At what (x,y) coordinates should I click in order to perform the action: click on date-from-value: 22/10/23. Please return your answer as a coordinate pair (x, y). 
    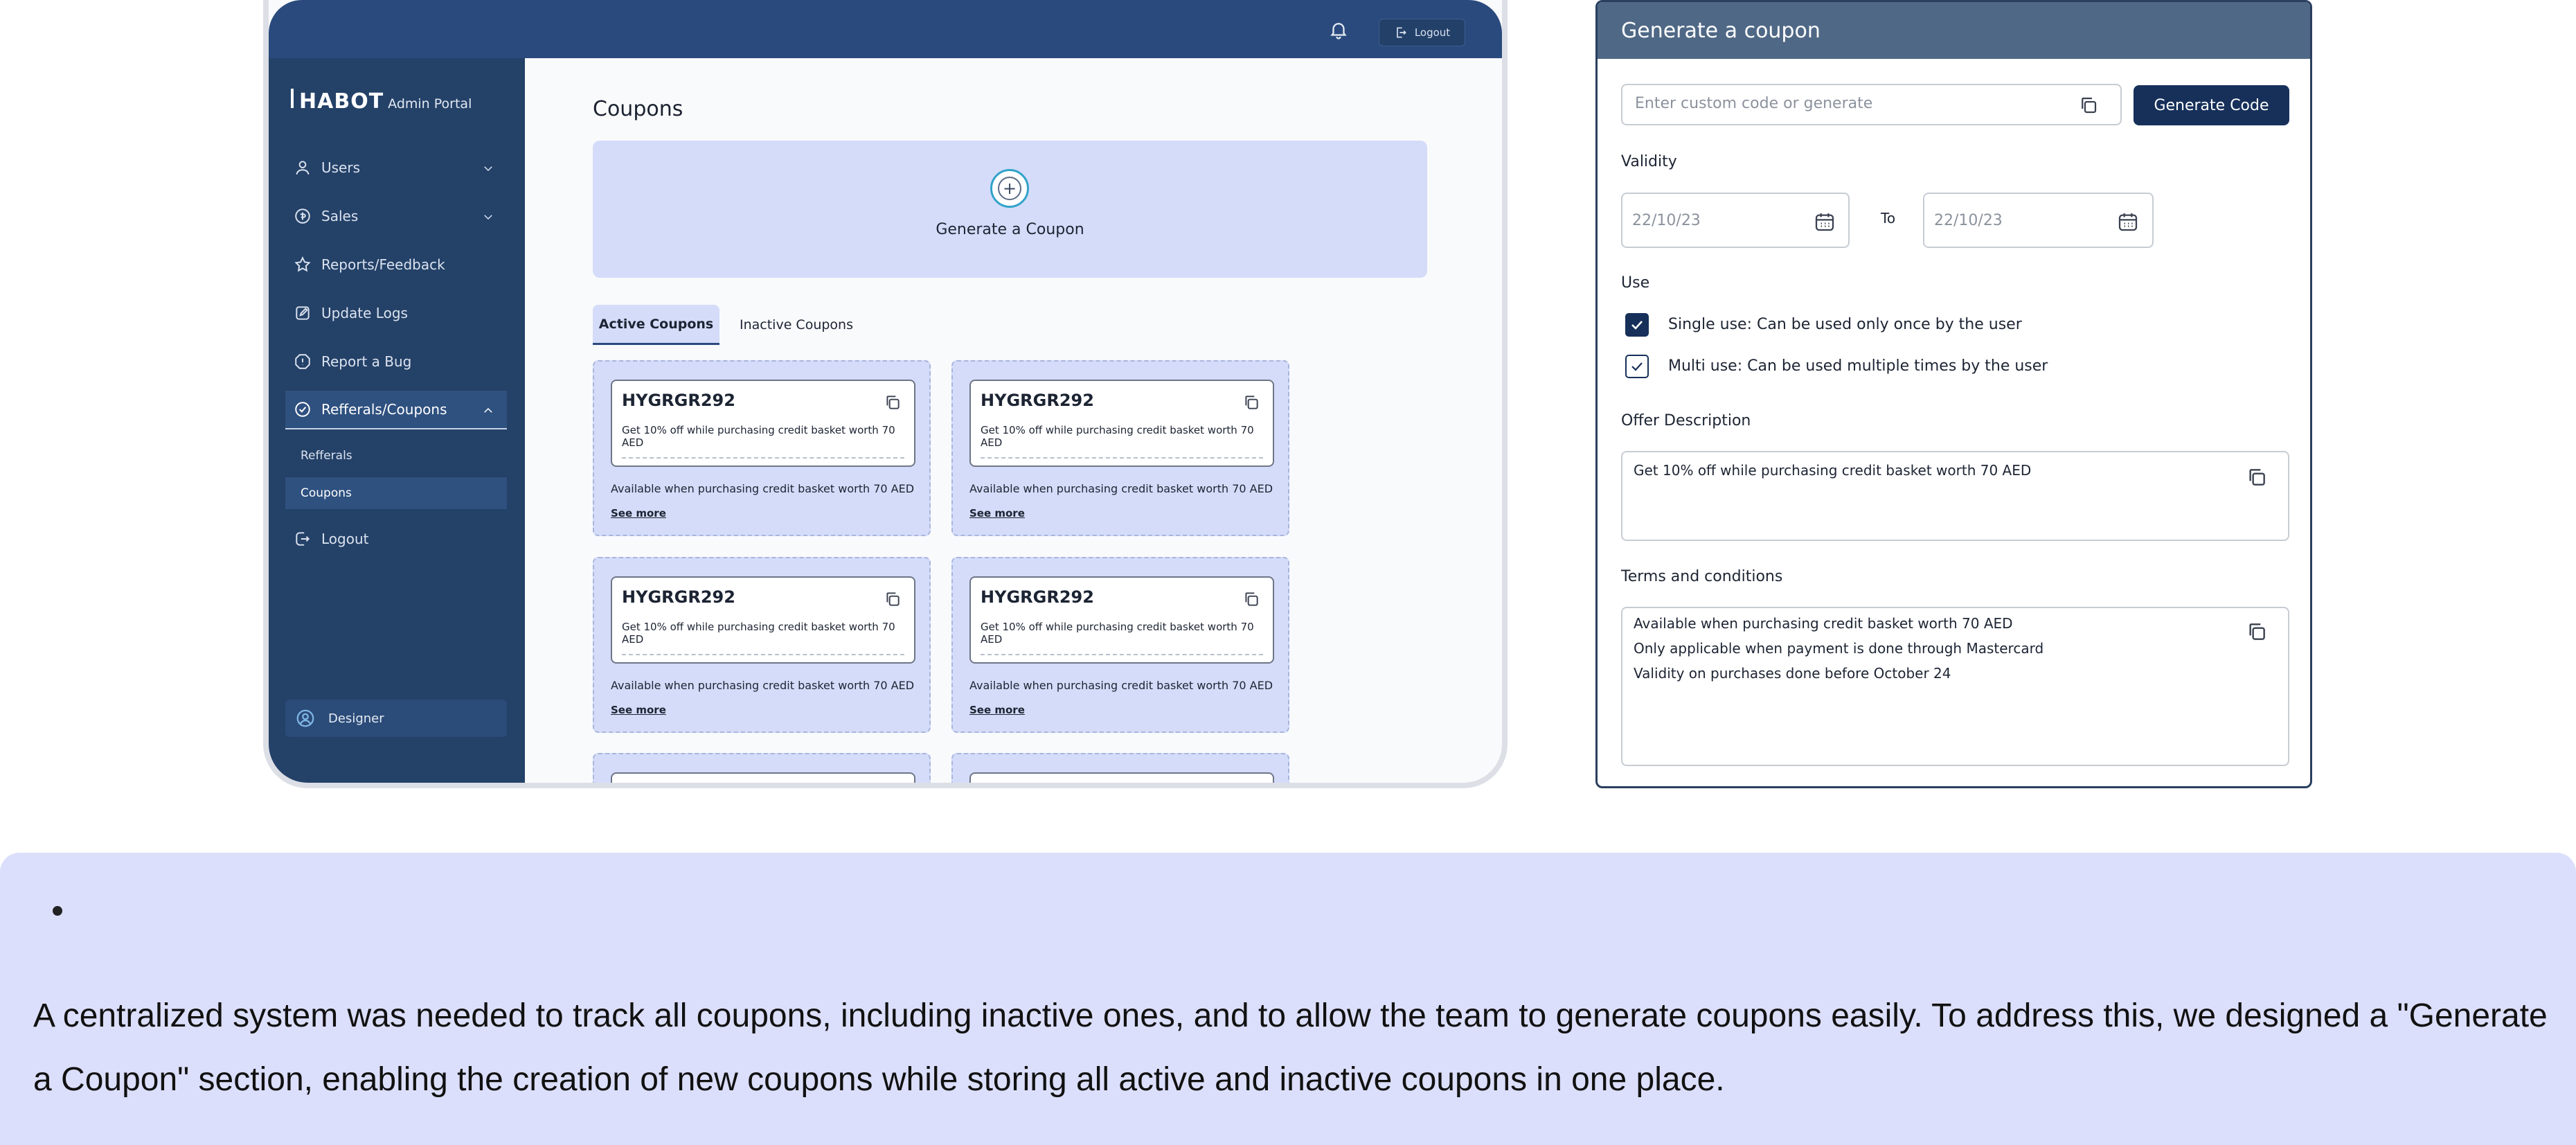
    Looking at the image, I should click on (1666, 220).